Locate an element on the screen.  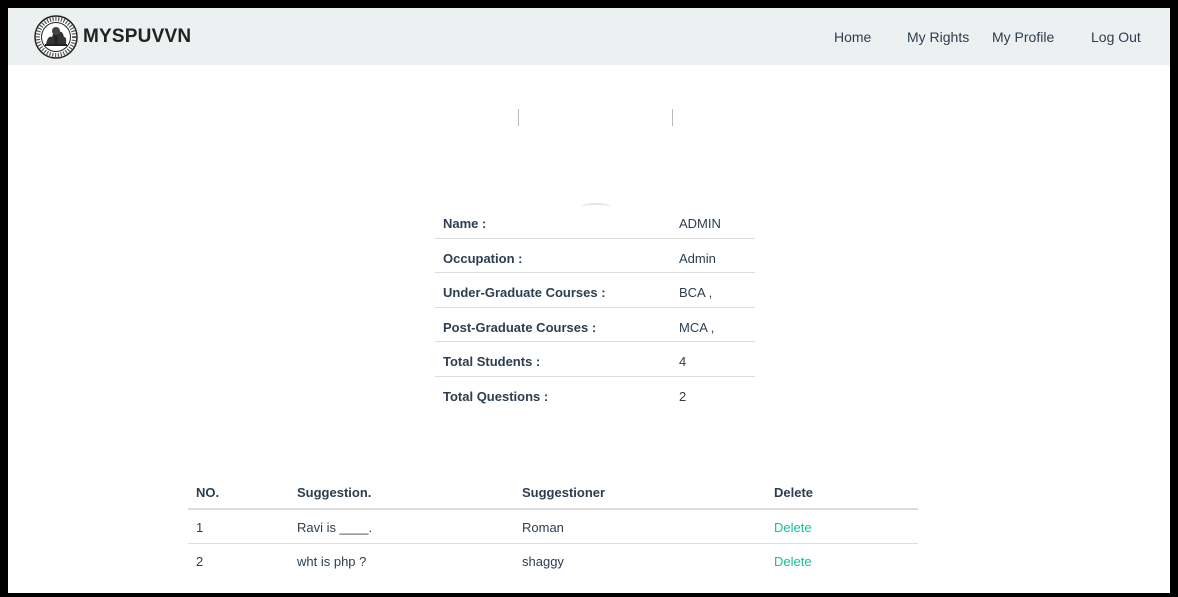
header-suggestioner: Suggestioner is located at coordinates (564, 492).